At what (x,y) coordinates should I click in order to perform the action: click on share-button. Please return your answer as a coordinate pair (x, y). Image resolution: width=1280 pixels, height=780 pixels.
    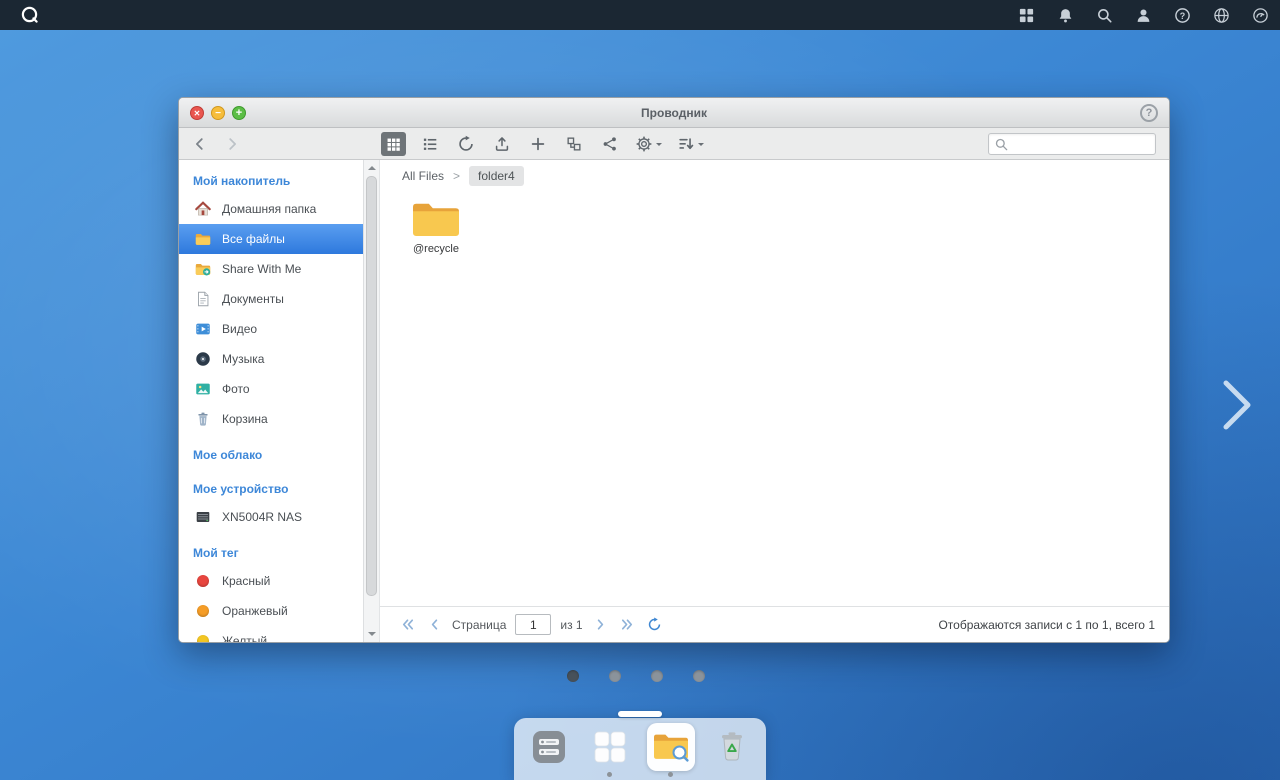
    Looking at the image, I should click on (609, 144).